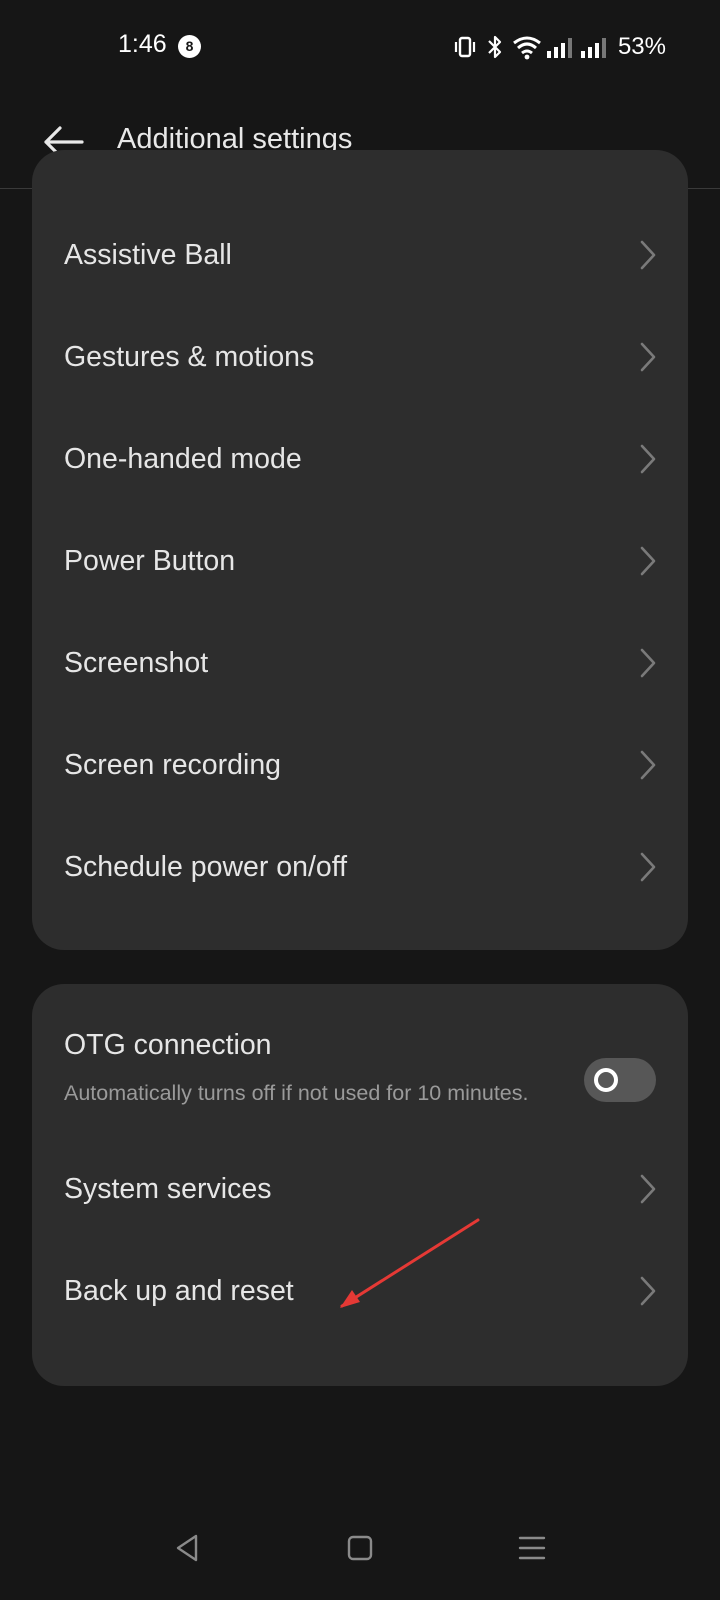  Describe the element at coordinates (168, 1189) in the screenshot. I see `settings-item-label: System services` at that location.